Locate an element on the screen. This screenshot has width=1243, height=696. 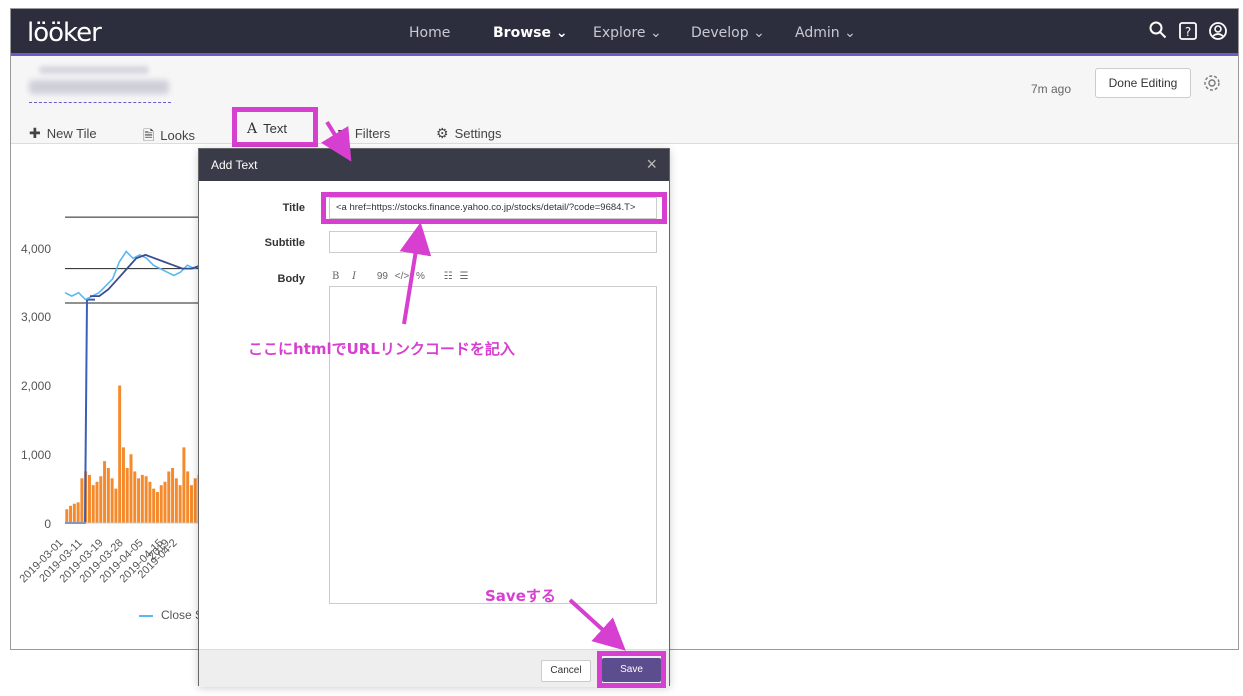
gear-icon is located at coordinates (1212, 85).